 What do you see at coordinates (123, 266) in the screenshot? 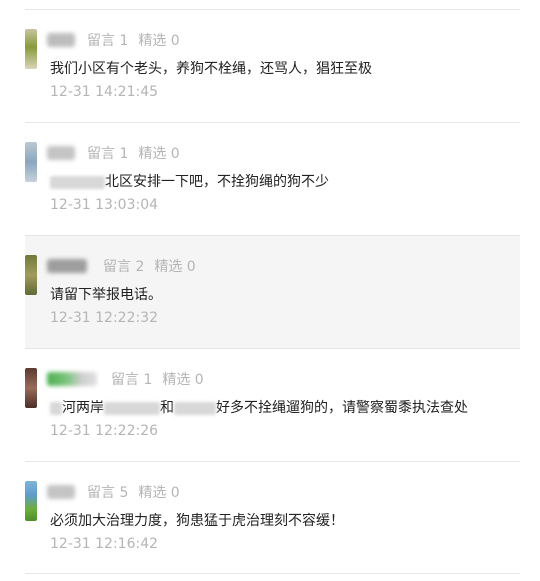
I see `reply-count: 留言 2` at bounding box center [123, 266].